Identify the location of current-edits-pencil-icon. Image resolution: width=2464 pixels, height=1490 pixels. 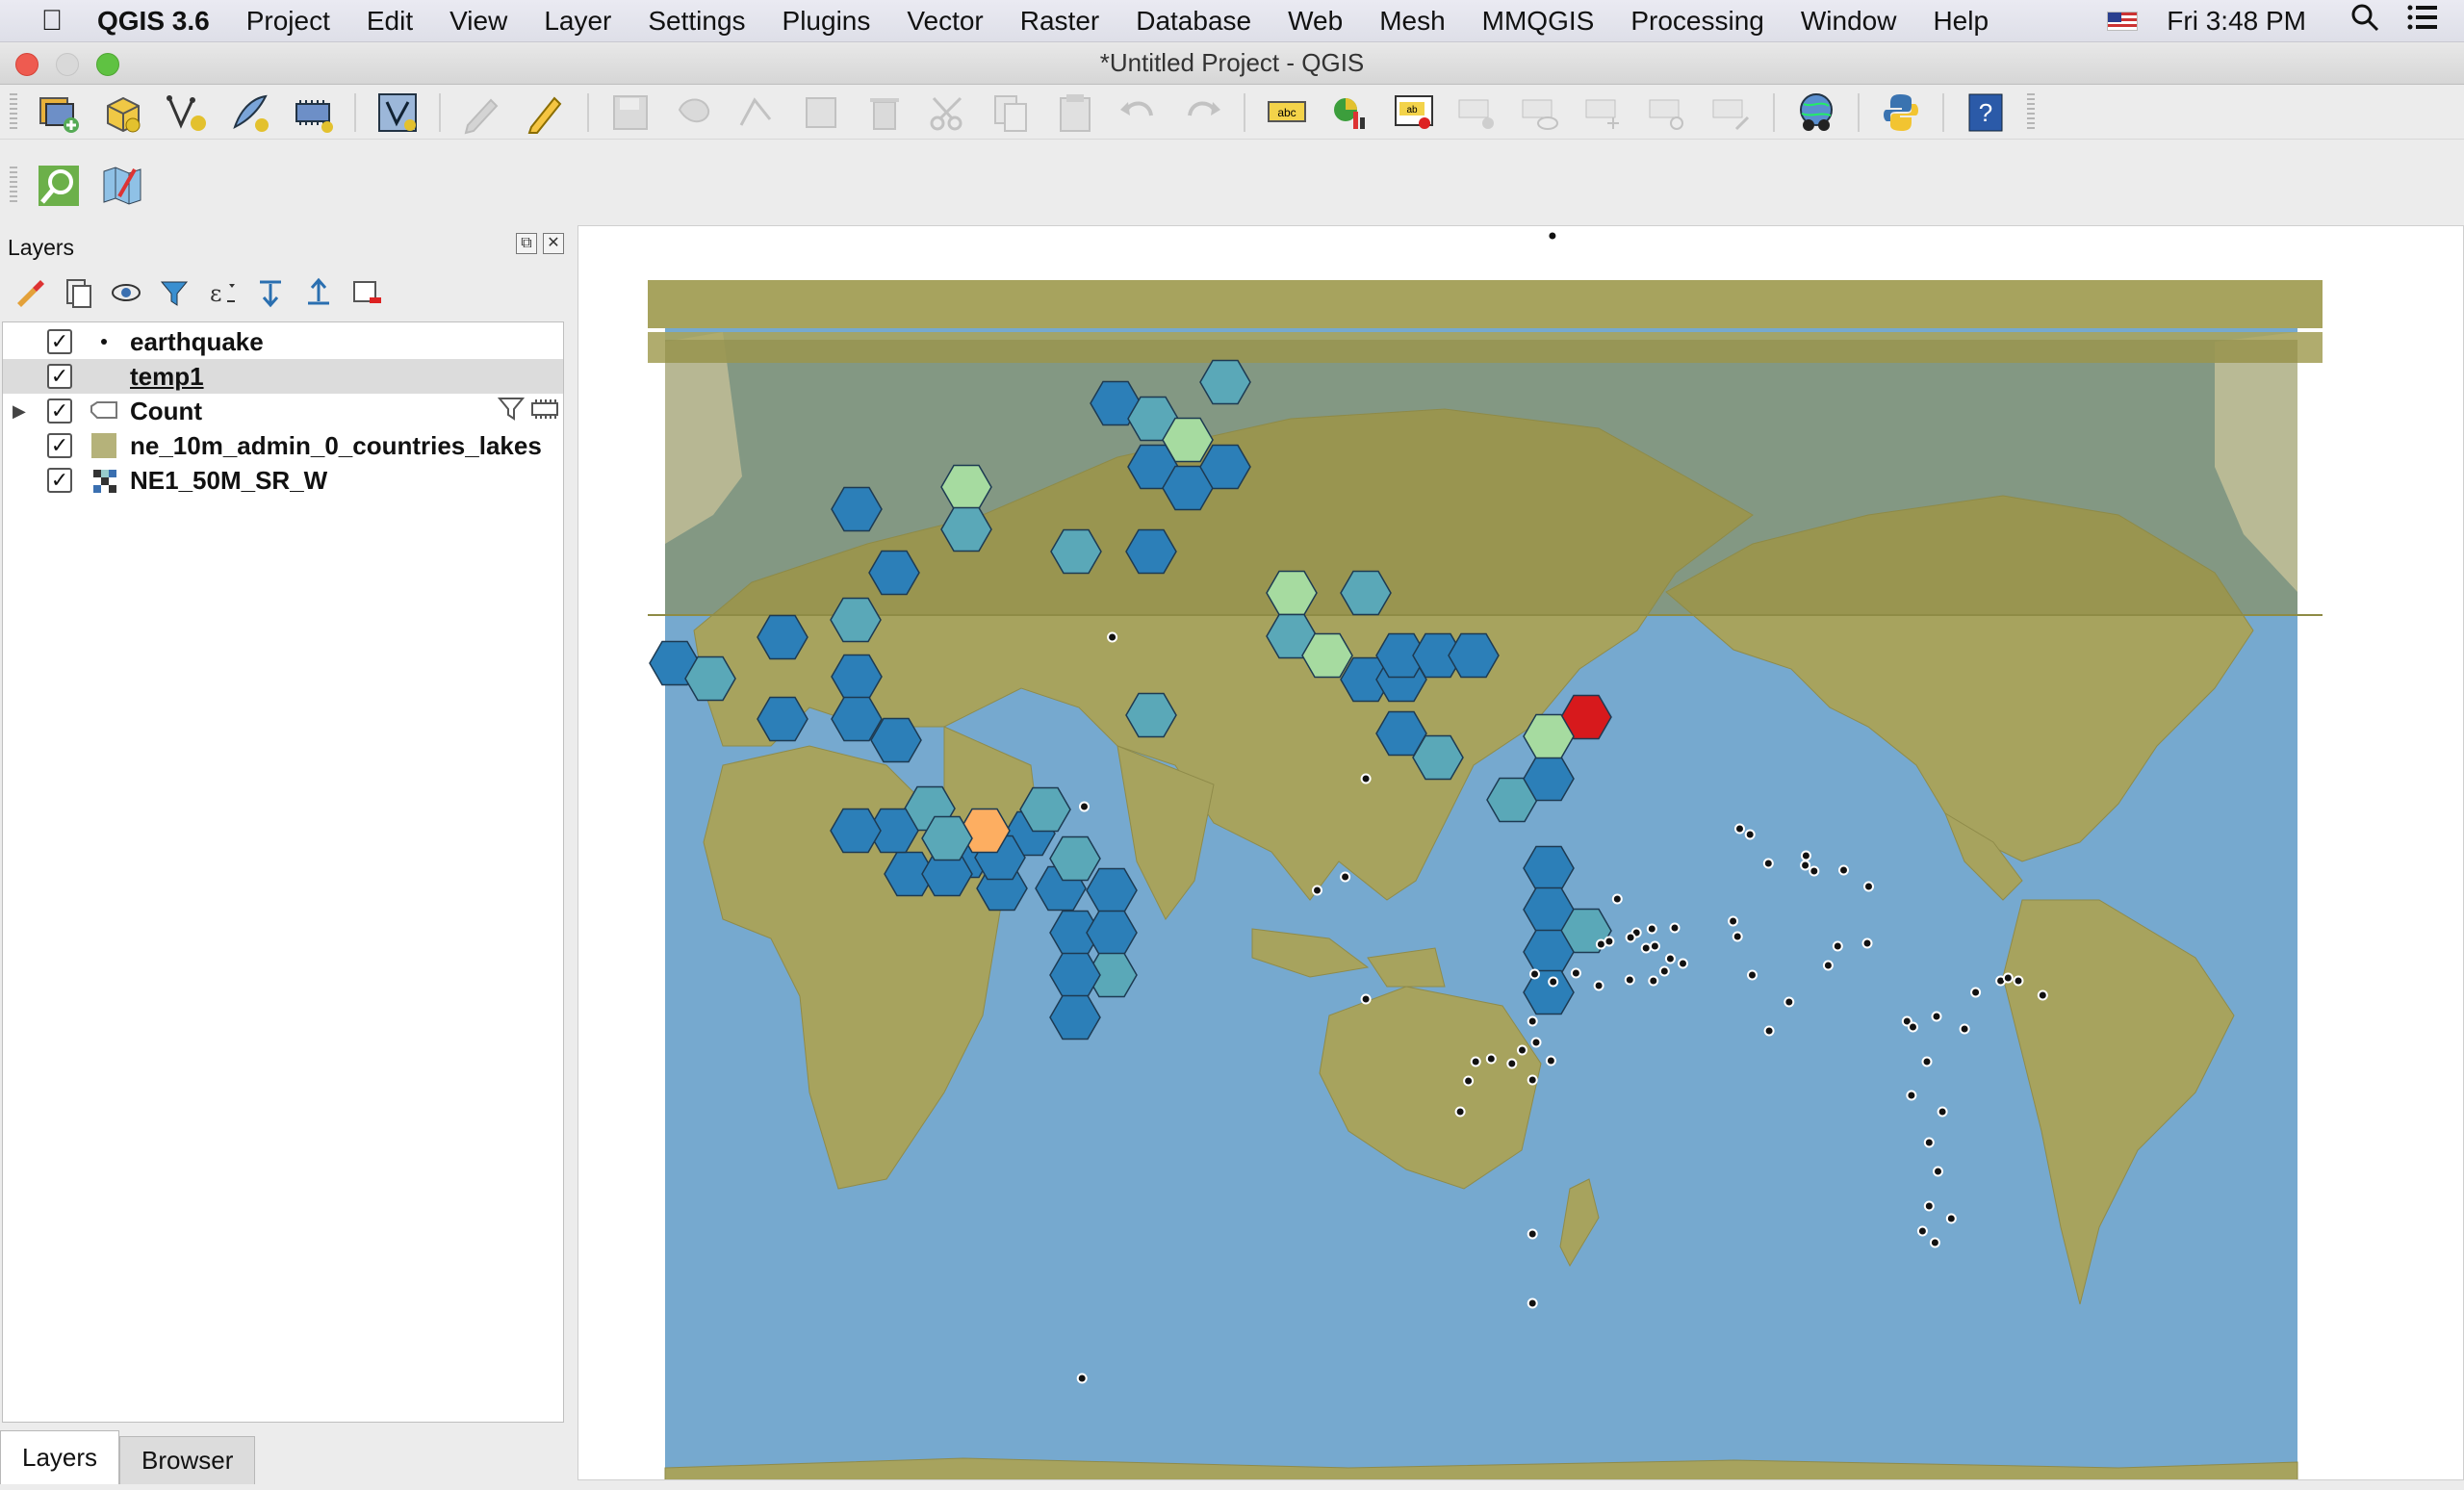
(546, 113).